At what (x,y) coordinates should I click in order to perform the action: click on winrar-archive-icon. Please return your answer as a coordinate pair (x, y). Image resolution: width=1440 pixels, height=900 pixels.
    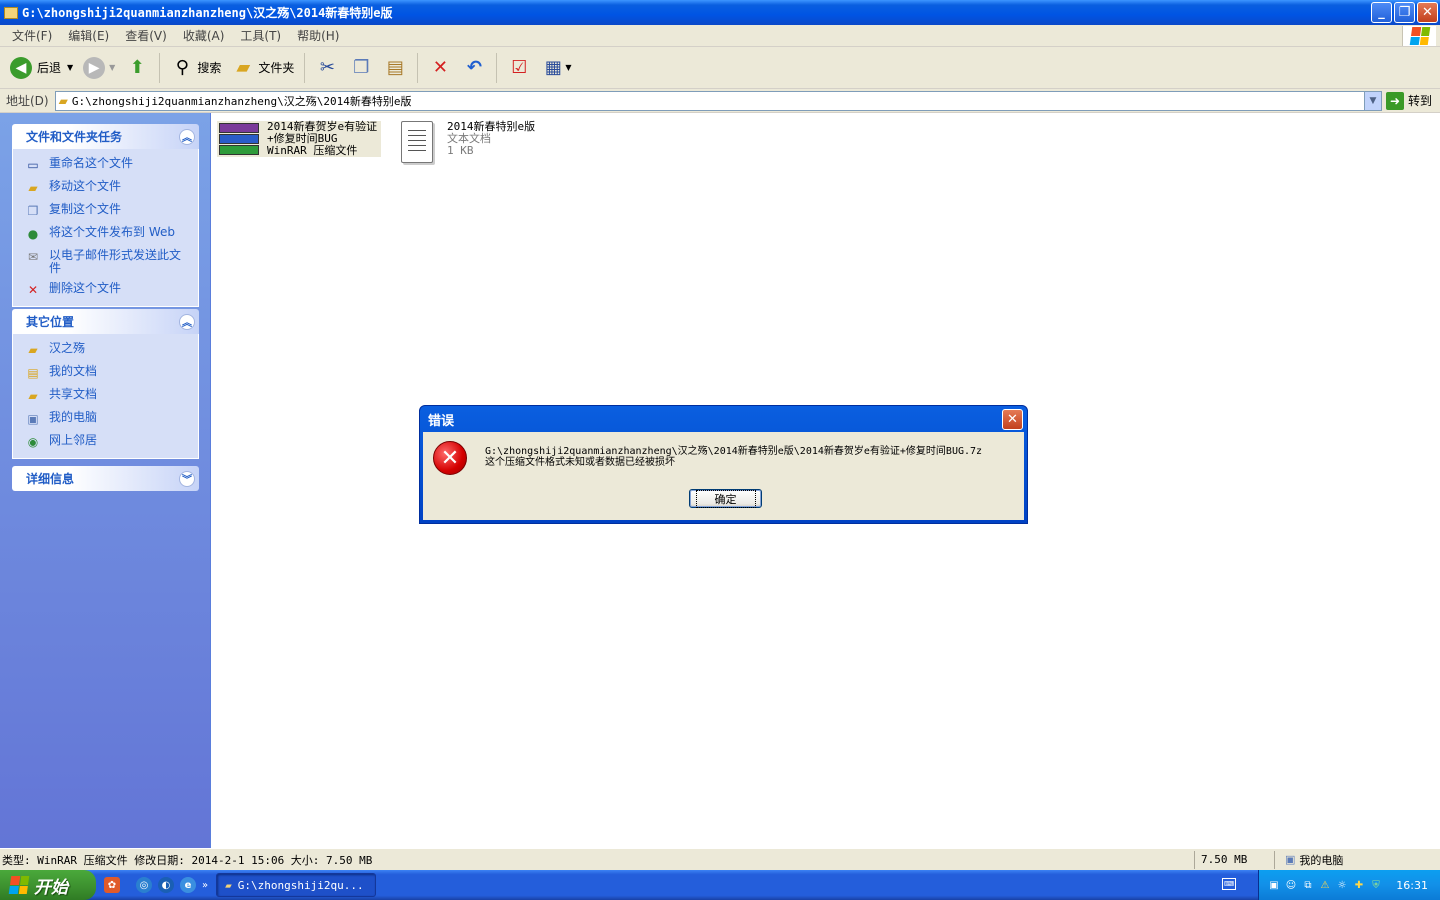
    Looking at the image, I should click on (239, 139).